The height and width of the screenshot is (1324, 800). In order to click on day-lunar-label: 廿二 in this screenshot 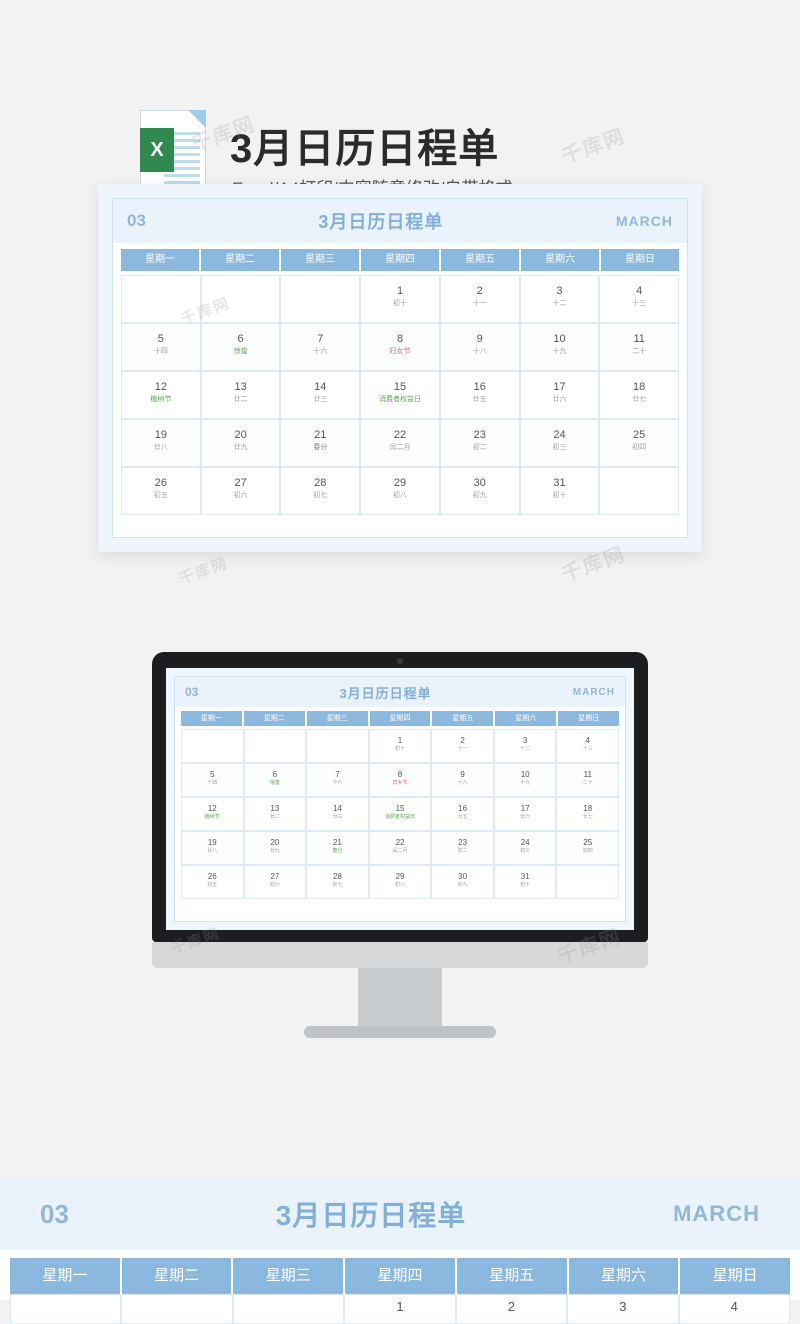, I will do `click(240, 399)`.